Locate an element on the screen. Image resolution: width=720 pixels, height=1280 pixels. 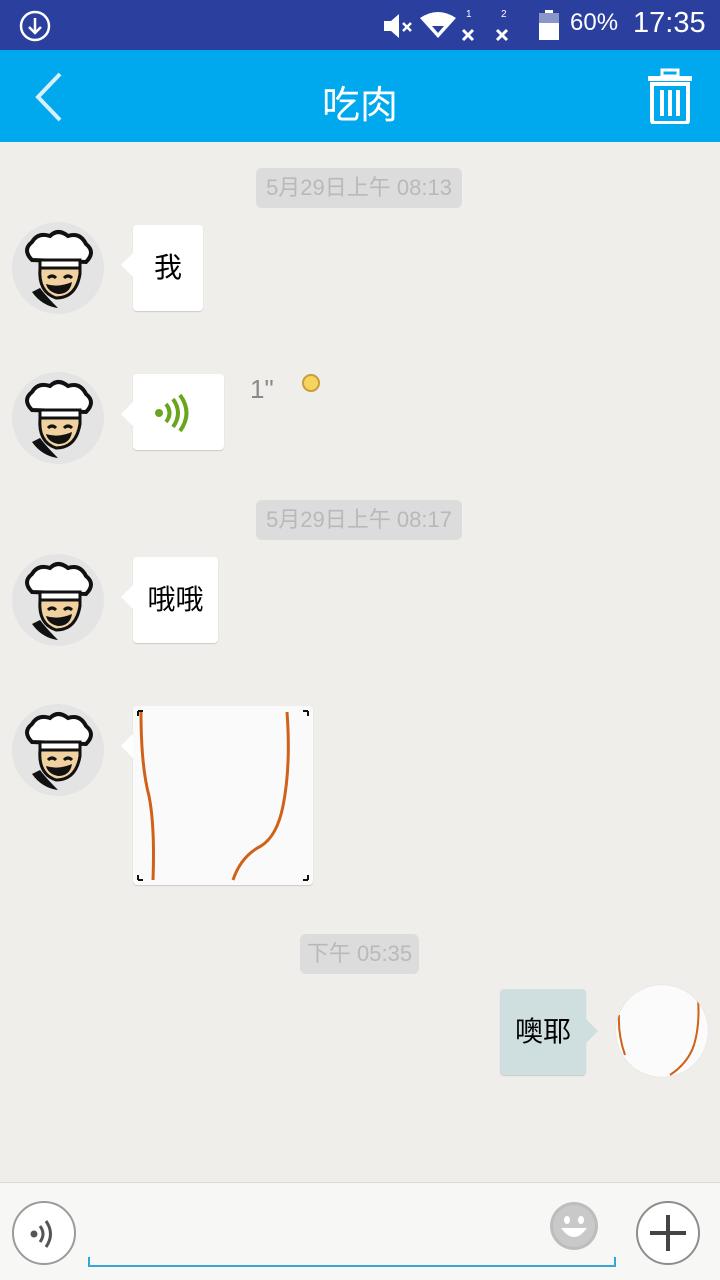
message-input-bar is located at coordinates (360, 1231).